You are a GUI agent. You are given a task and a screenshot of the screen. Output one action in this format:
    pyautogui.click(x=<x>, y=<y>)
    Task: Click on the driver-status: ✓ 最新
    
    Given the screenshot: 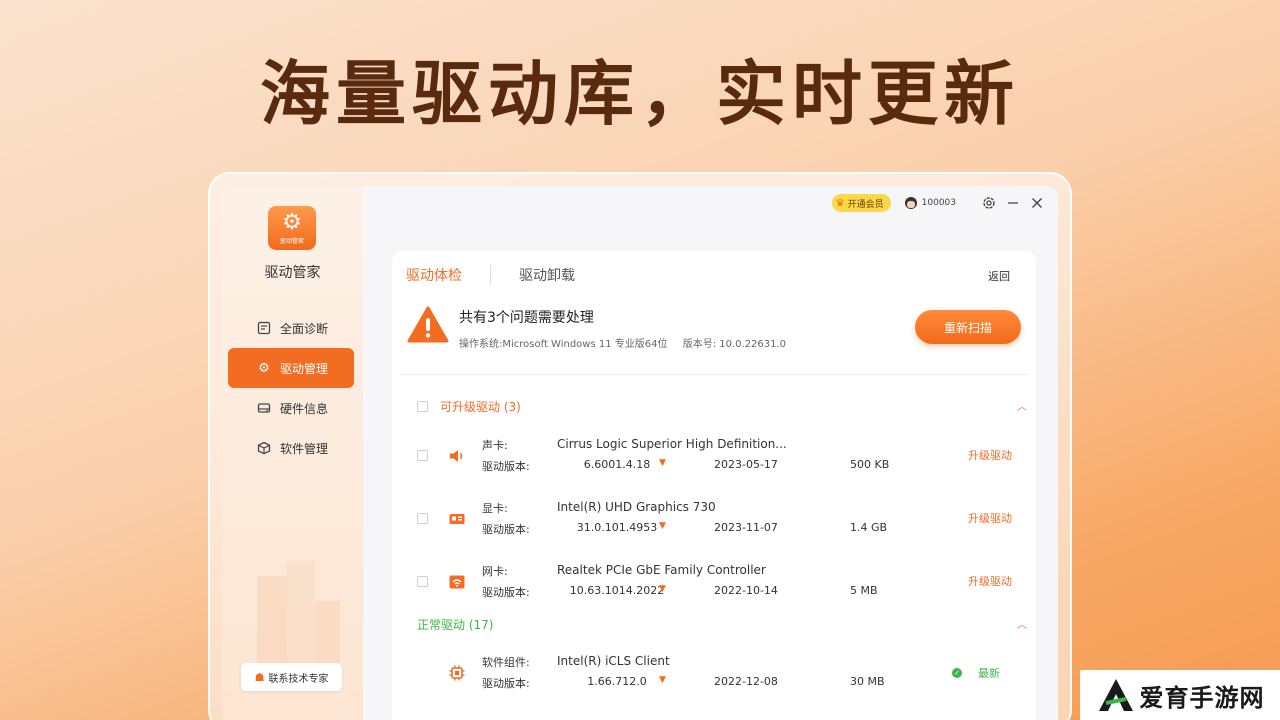 What is the action you would take?
    pyautogui.click(x=976, y=673)
    